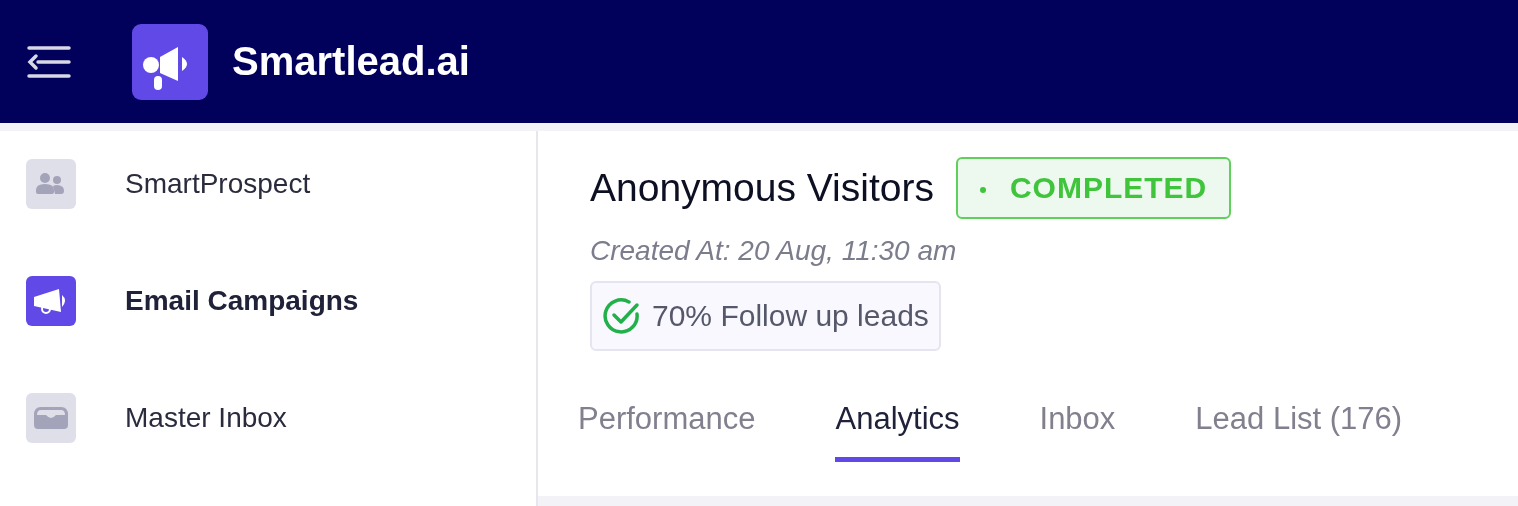 Image resolution: width=1518 pixels, height=506 pixels. Describe the element at coordinates (281, 418) in the screenshot. I see `sidebar-item: Master Inbox` at that location.